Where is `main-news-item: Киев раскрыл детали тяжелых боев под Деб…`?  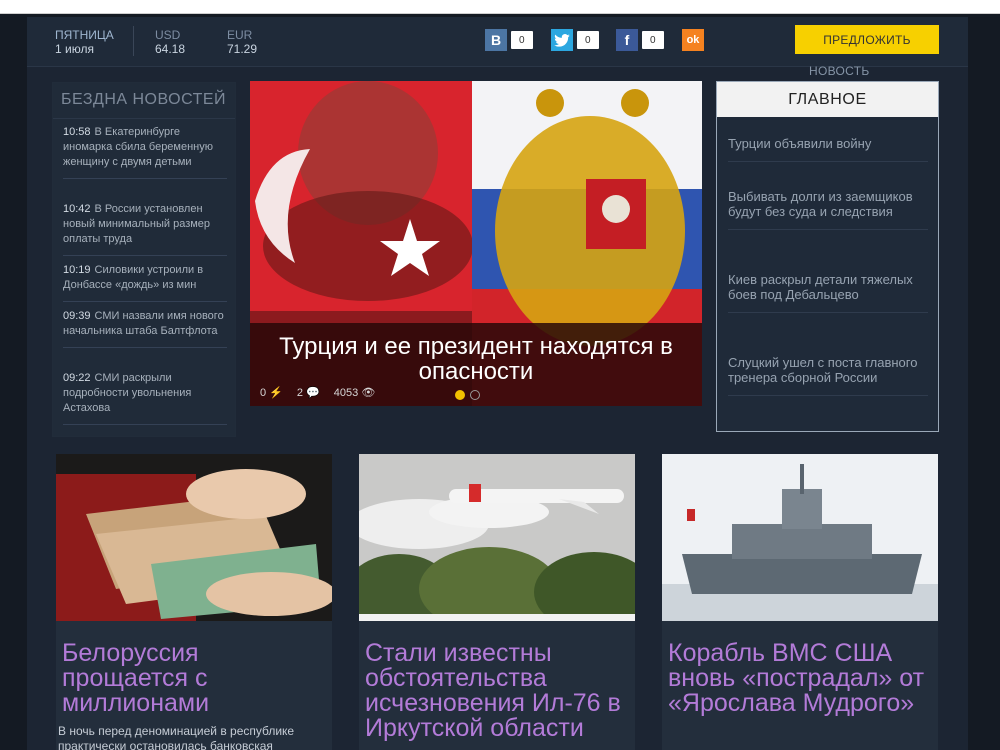
main-news-item: Киев раскрыл детали тяжелых боев под Деб… is located at coordinates (828, 292).